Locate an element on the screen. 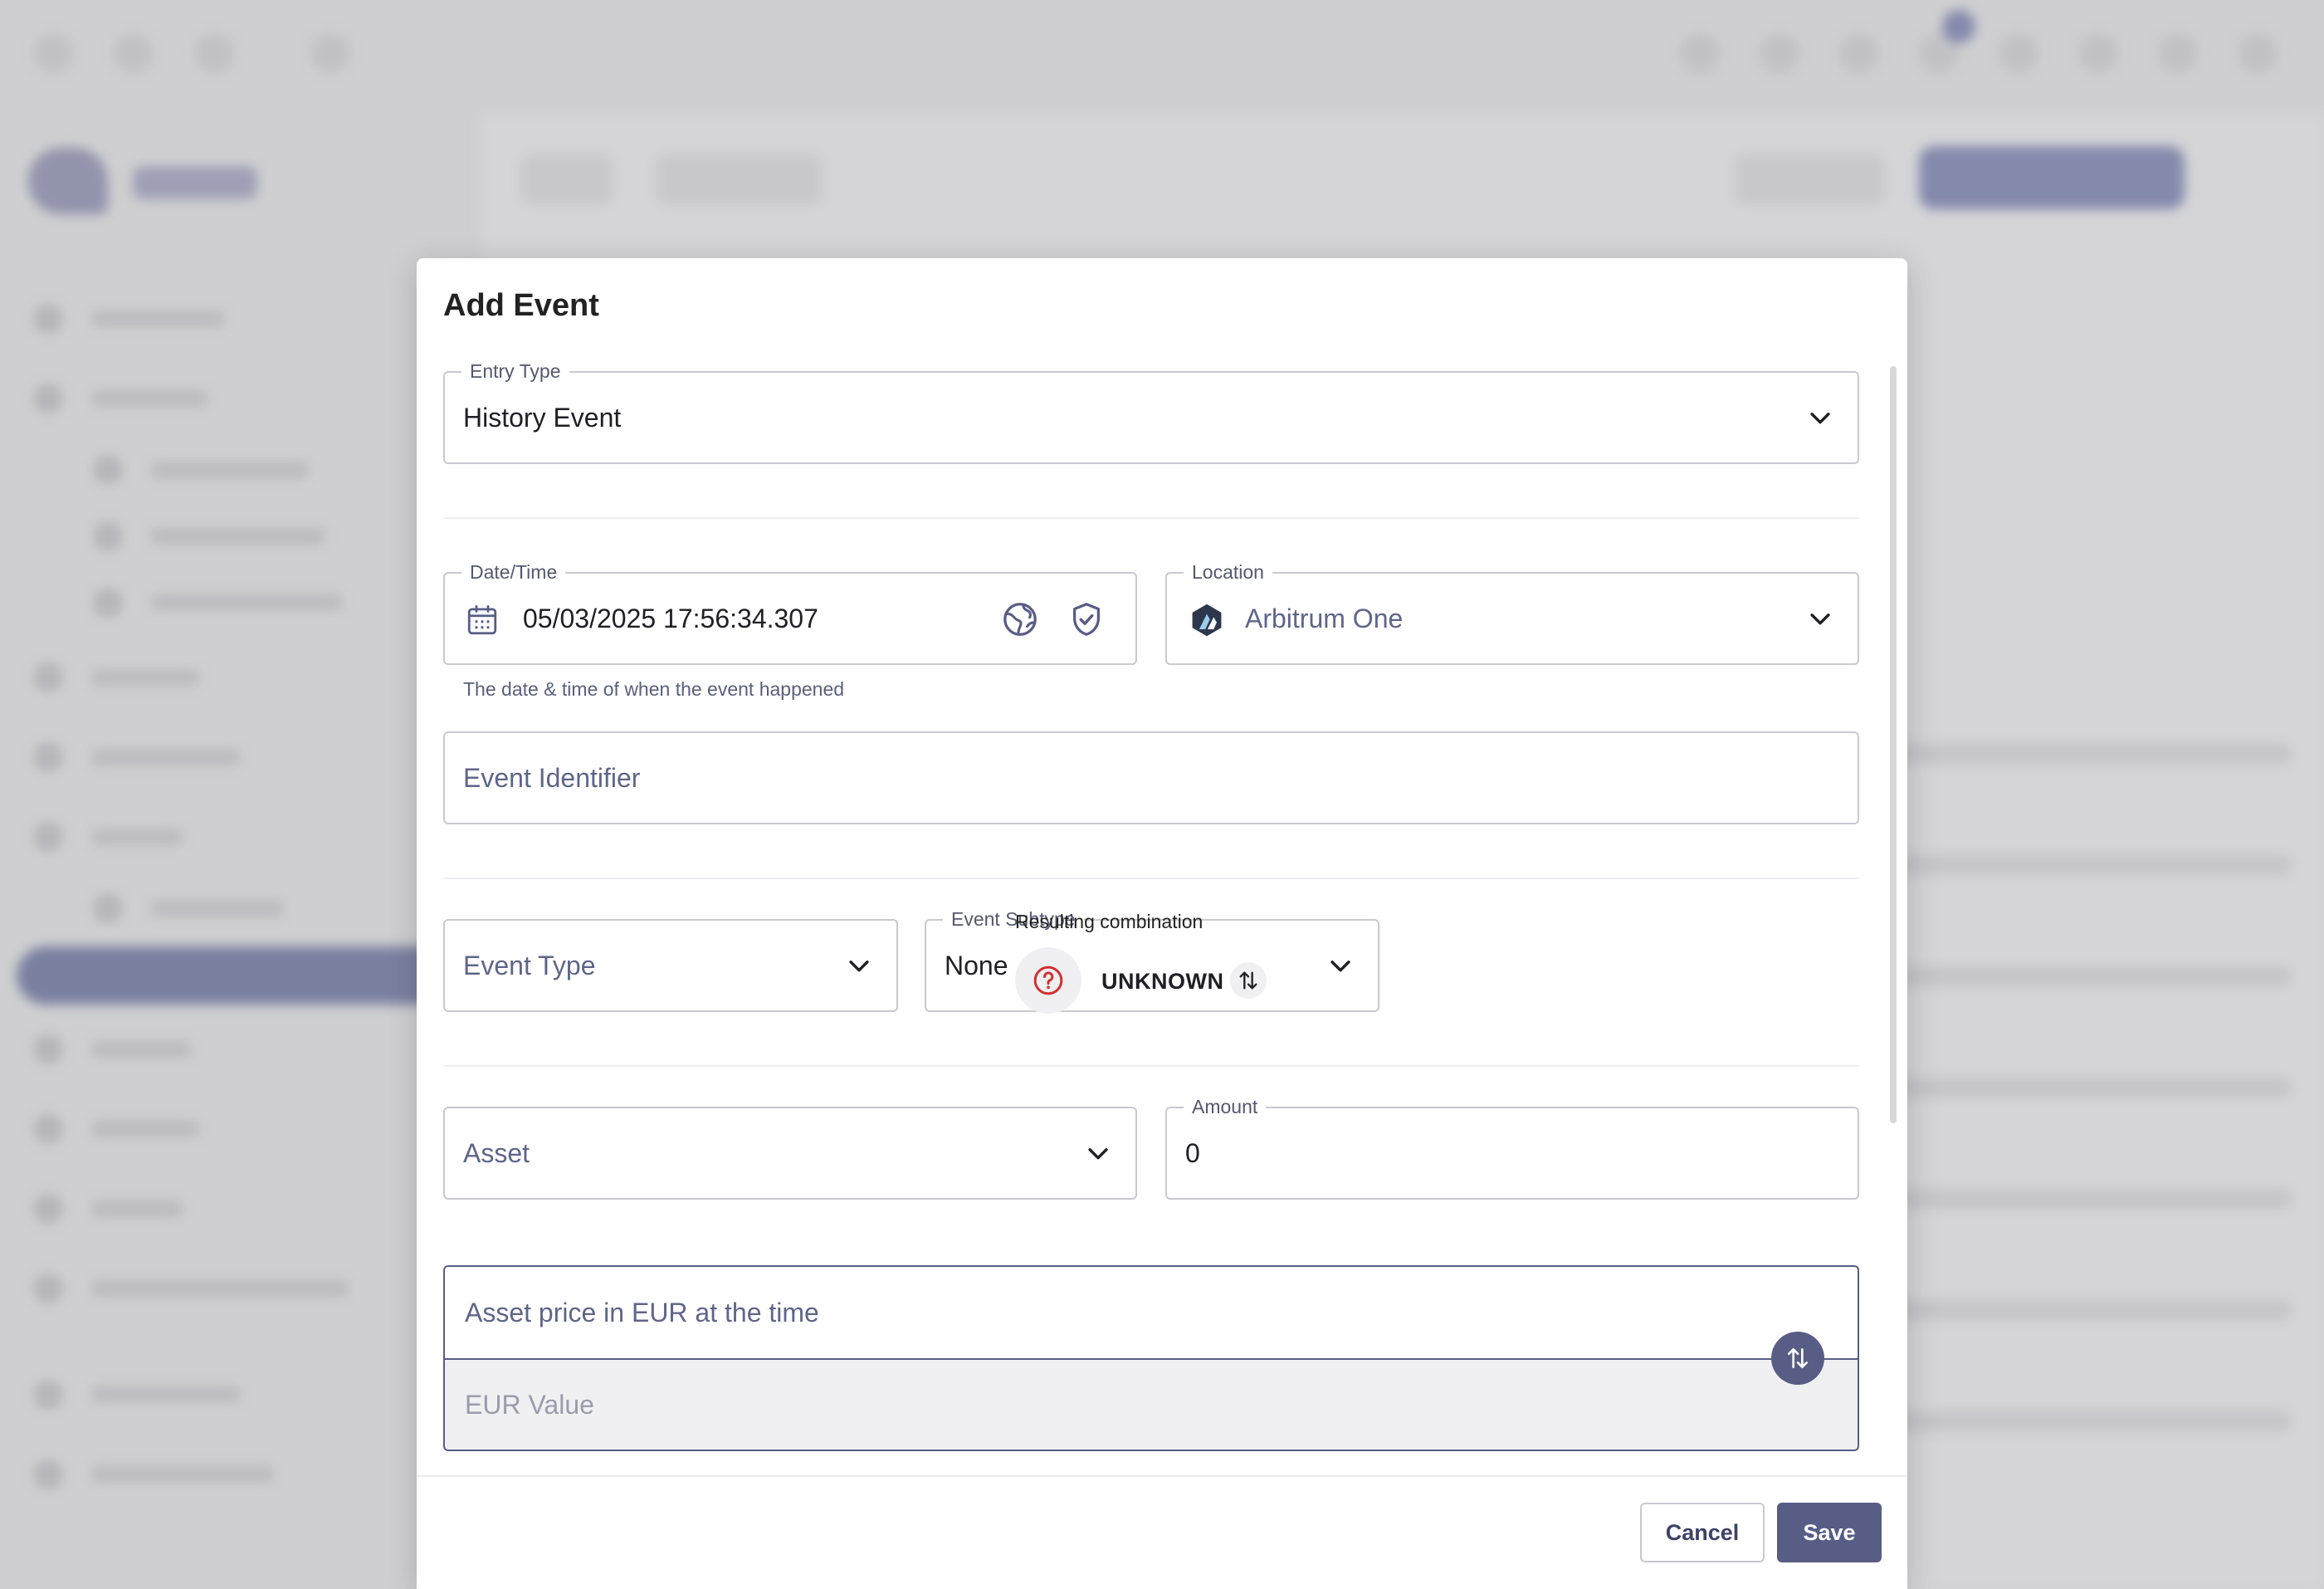 This screenshot has height=1589, width=2324. app-logo-text is located at coordinates (195, 182).